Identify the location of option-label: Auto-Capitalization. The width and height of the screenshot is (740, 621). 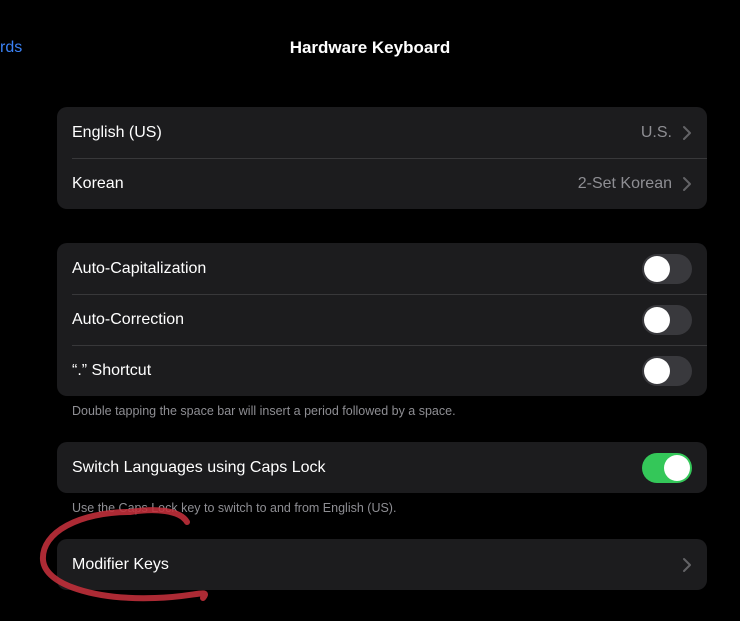
(139, 268).